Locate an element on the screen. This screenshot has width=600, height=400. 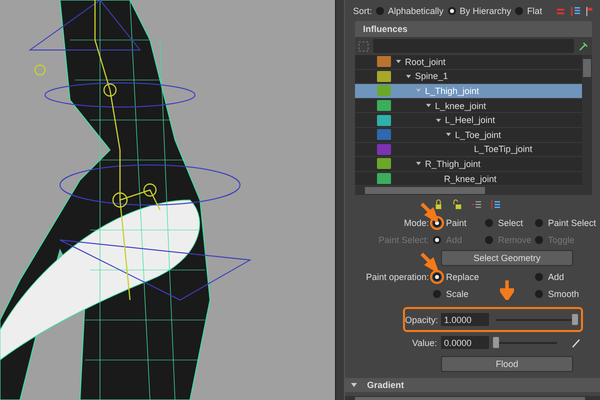
joint-name: L_Toe_joint is located at coordinates (478, 135).